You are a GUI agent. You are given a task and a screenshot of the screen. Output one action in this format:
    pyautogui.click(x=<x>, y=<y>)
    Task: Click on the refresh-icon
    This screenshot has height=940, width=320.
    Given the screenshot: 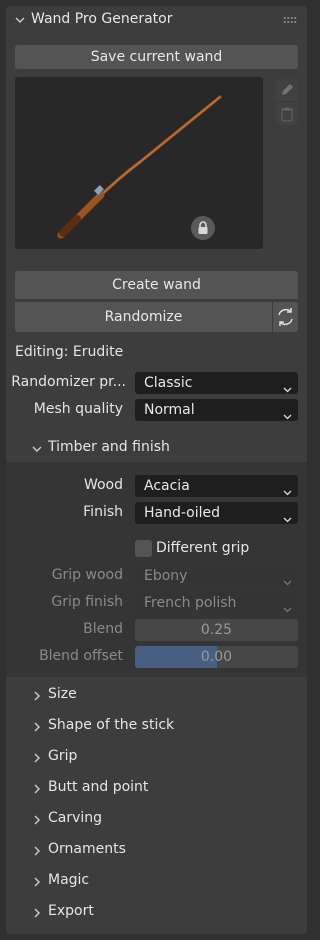 What is the action you would take?
    pyautogui.click(x=285, y=317)
    